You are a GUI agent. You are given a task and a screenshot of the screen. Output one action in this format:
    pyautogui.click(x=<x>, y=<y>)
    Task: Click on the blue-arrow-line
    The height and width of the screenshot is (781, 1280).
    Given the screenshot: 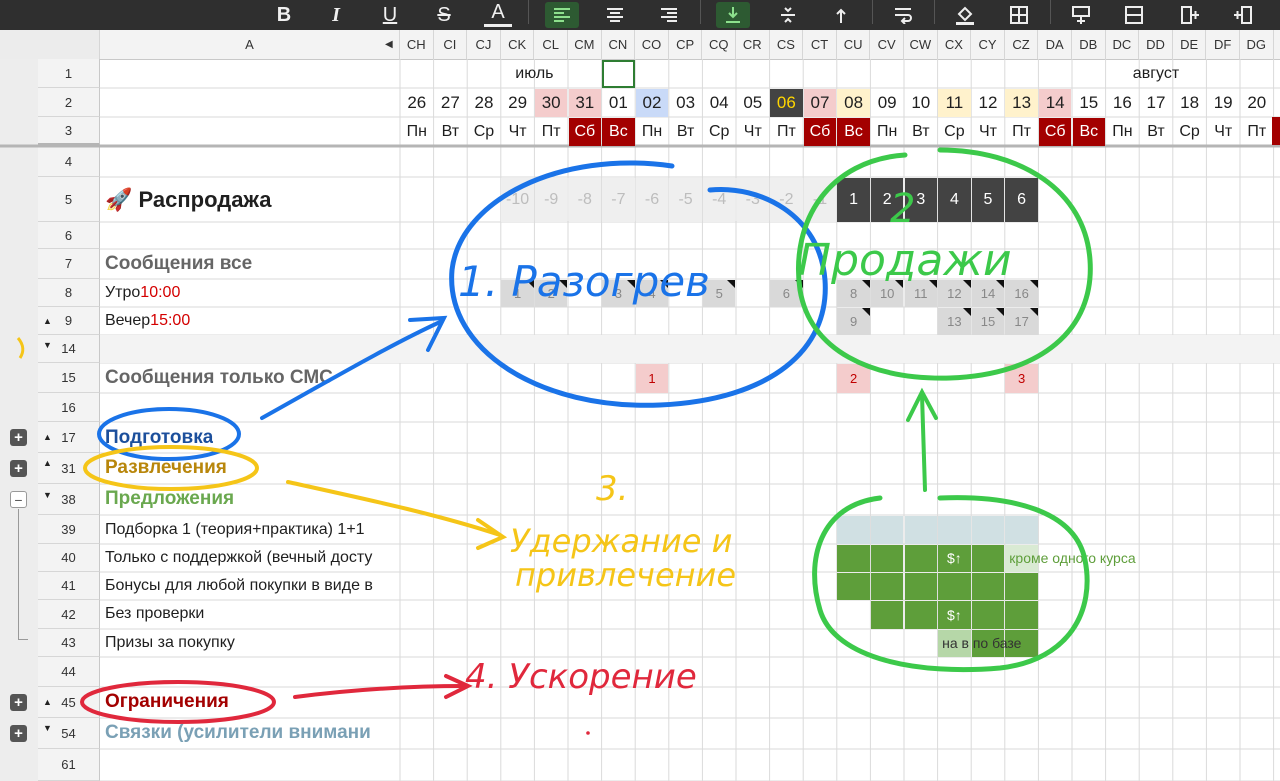 What is the action you would take?
    pyautogui.click(x=351, y=370)
    